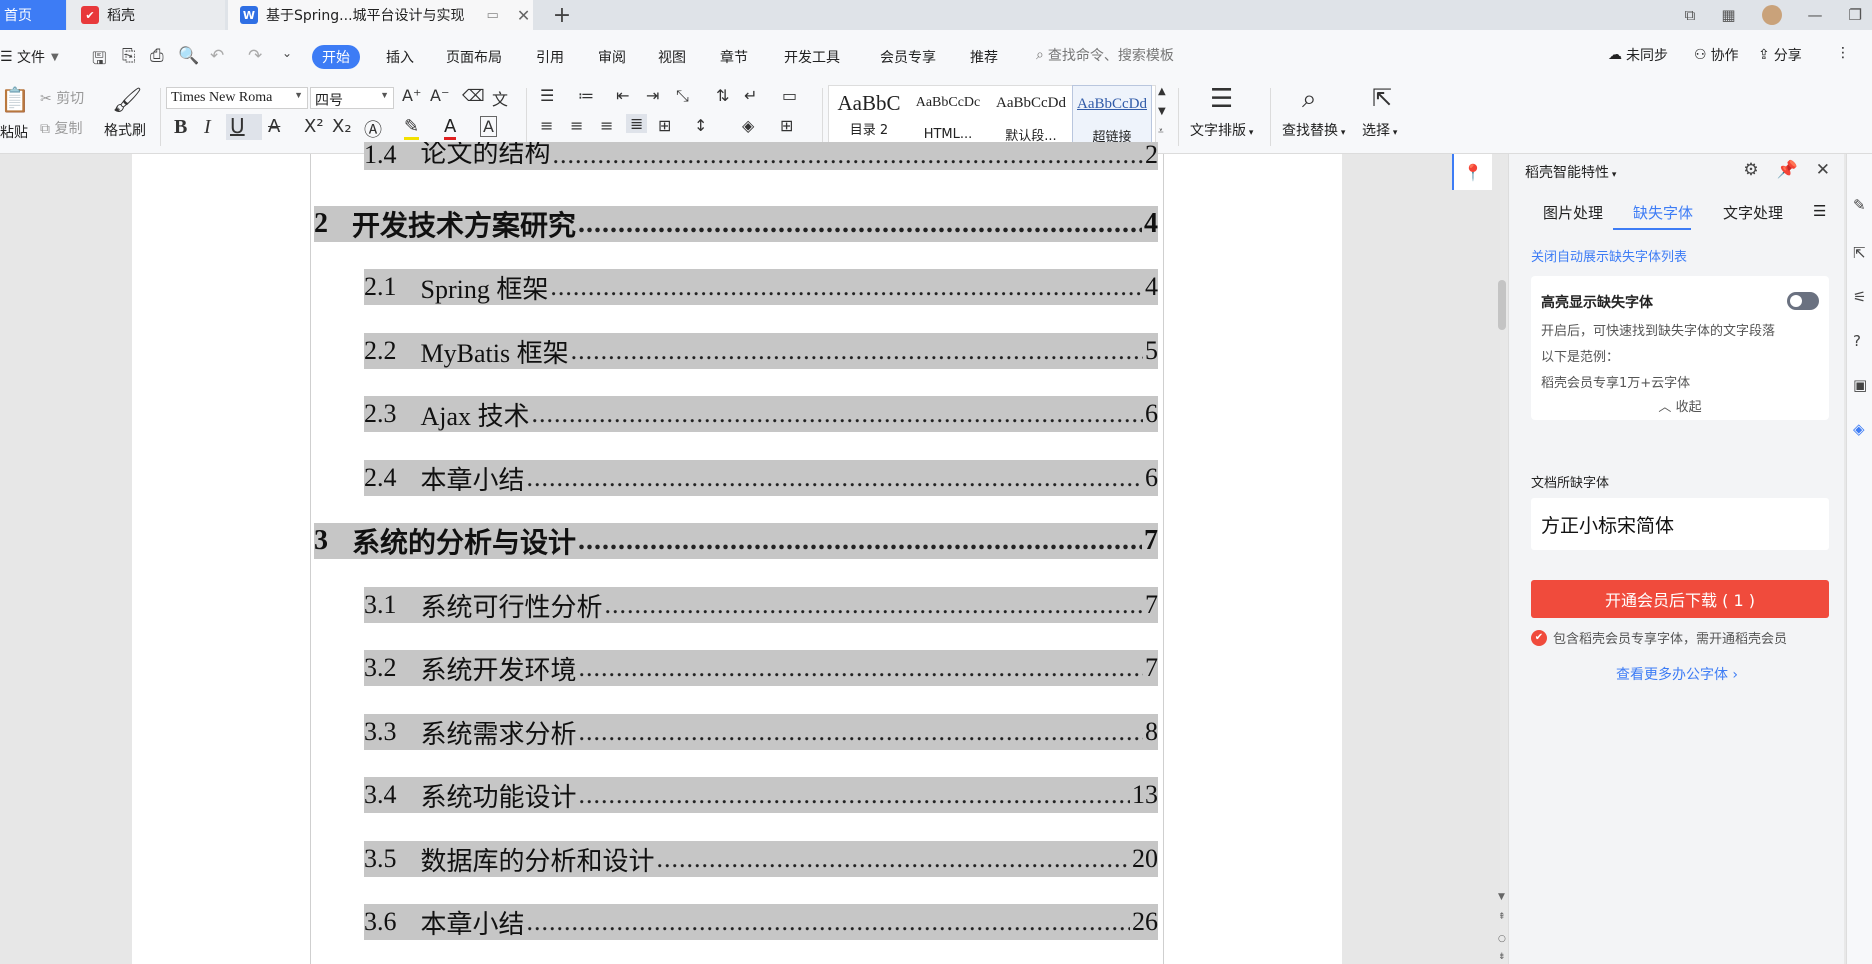 This screenshot has height=964, width=1872. I want to click on menu-member: 会员专享, so click(908, 57).